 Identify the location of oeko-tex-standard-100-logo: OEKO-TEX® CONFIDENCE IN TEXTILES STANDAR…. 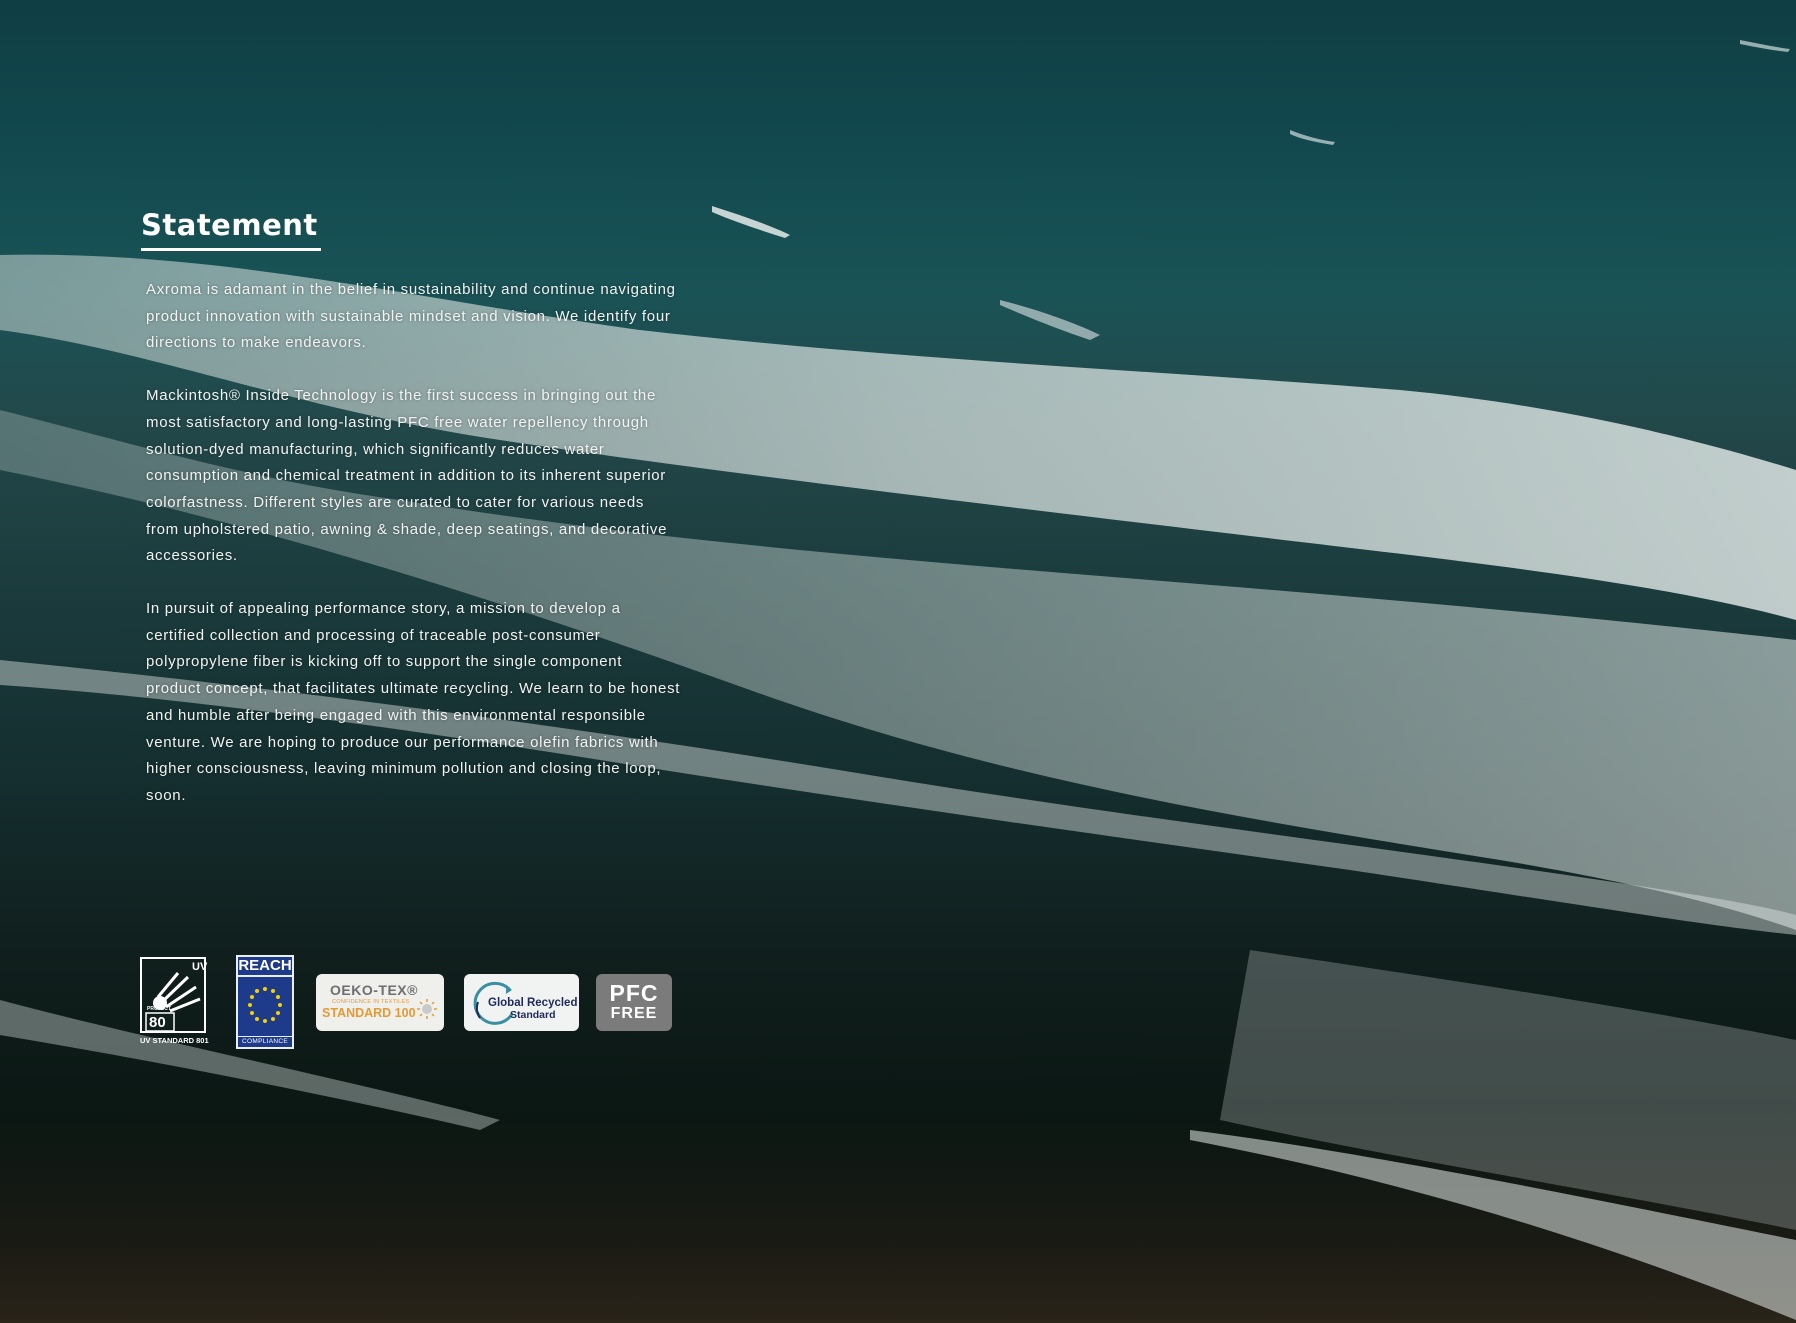
(380, 1002).